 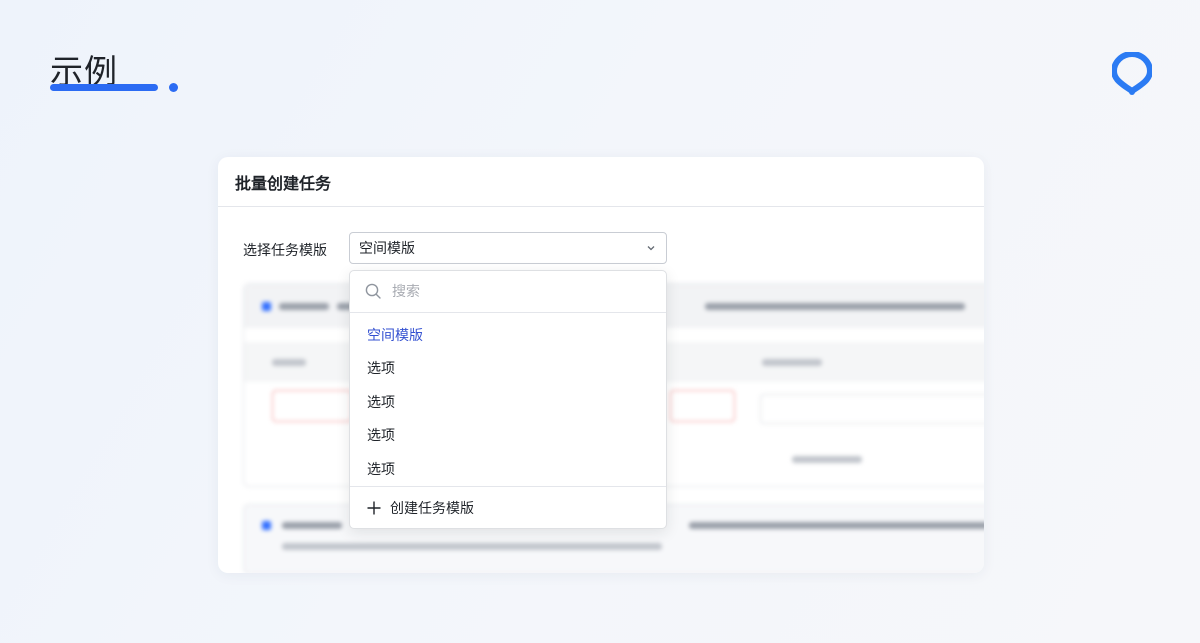 What do you see at coordinates (432, 508) in the screenshot?
I see `create-template-label: 创建任务模版` at bounding box center [432, 508].